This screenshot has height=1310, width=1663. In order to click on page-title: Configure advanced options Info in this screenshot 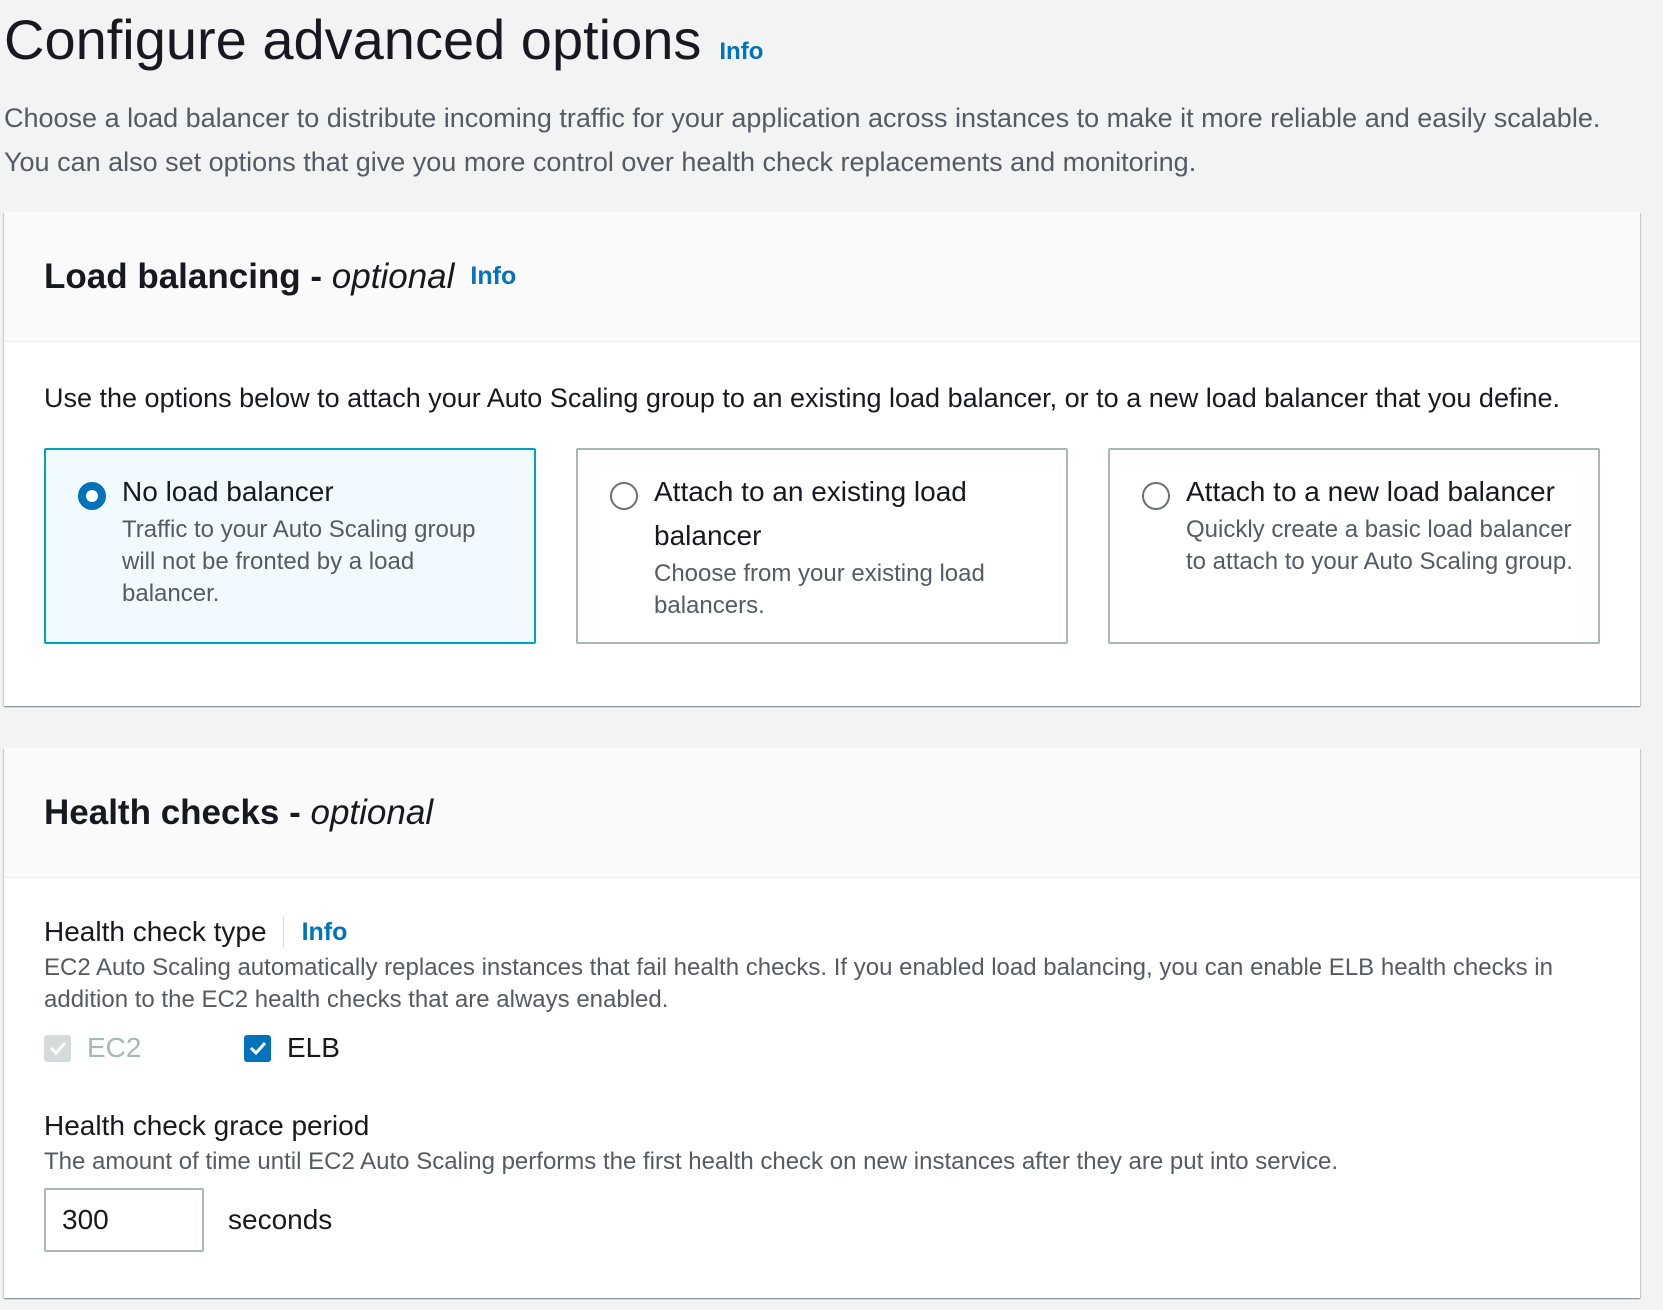, I will do `click(824, 46)`.